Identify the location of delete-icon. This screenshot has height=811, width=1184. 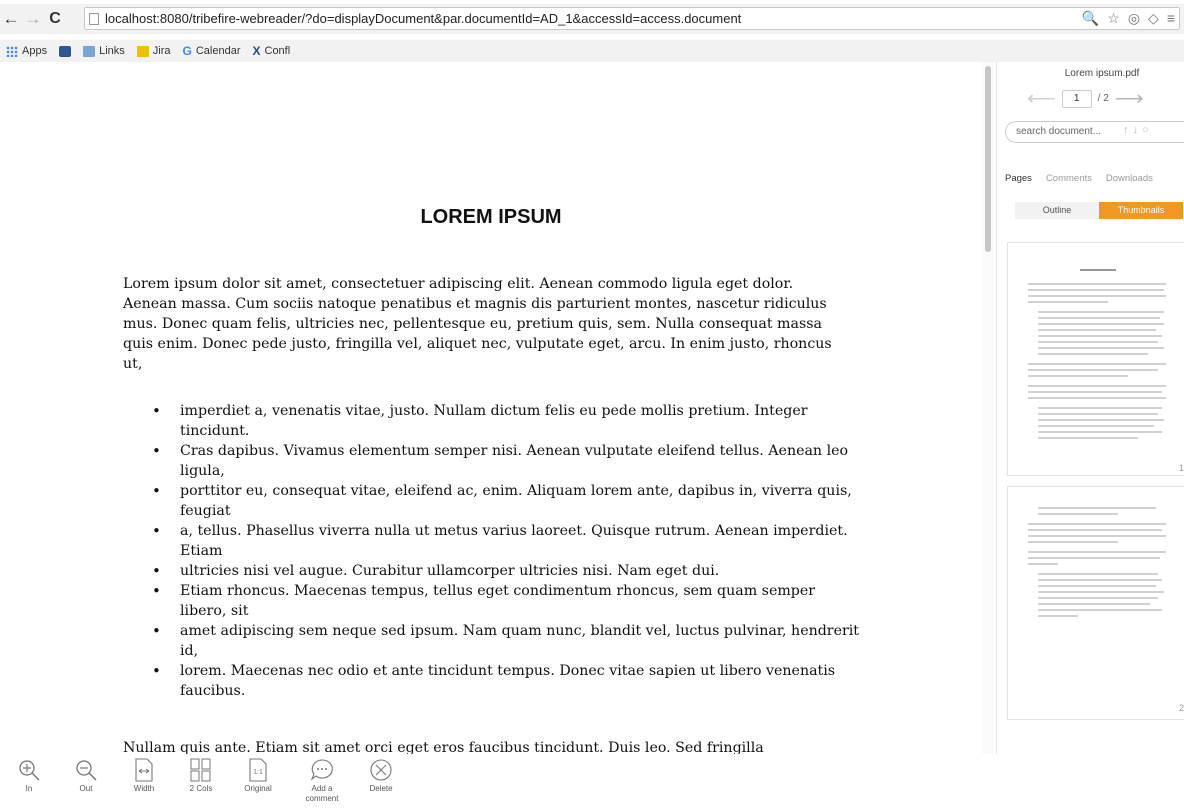
(381, 770).